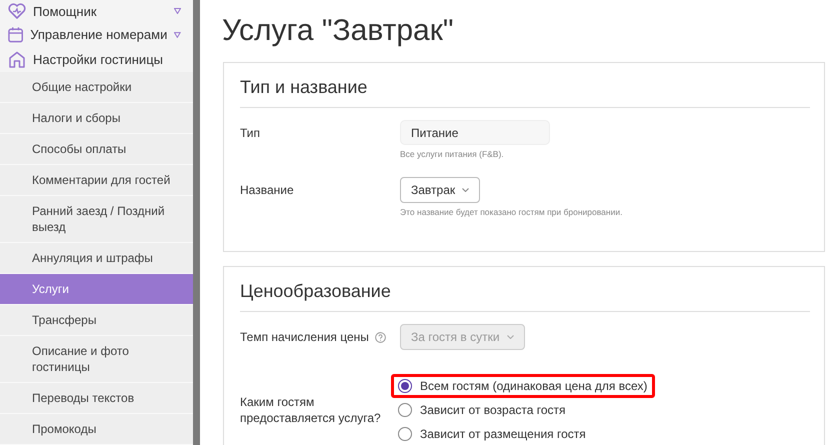 The height and width of the screenshot is (445, 835). I want to click on field-hint: Это название будет показано гостям при бронировании., so click(511, 212).